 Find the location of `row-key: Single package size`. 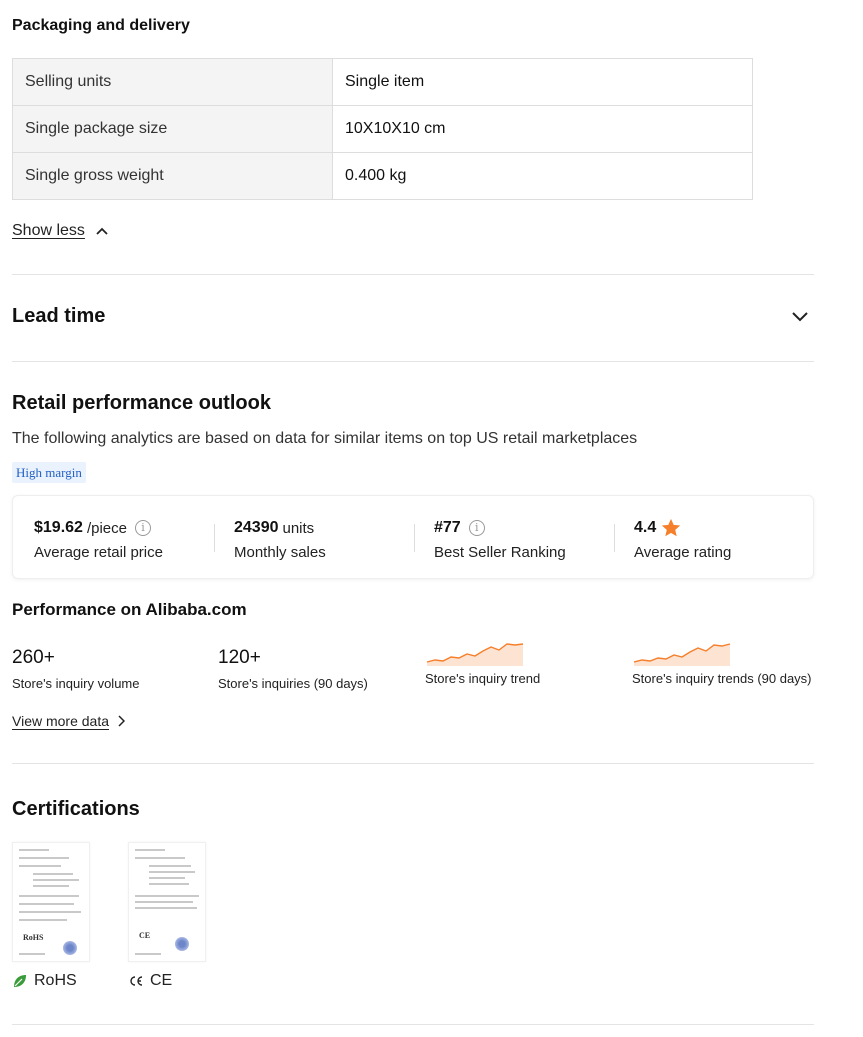

row-key: Single package size is located at coordinates (172, 129).